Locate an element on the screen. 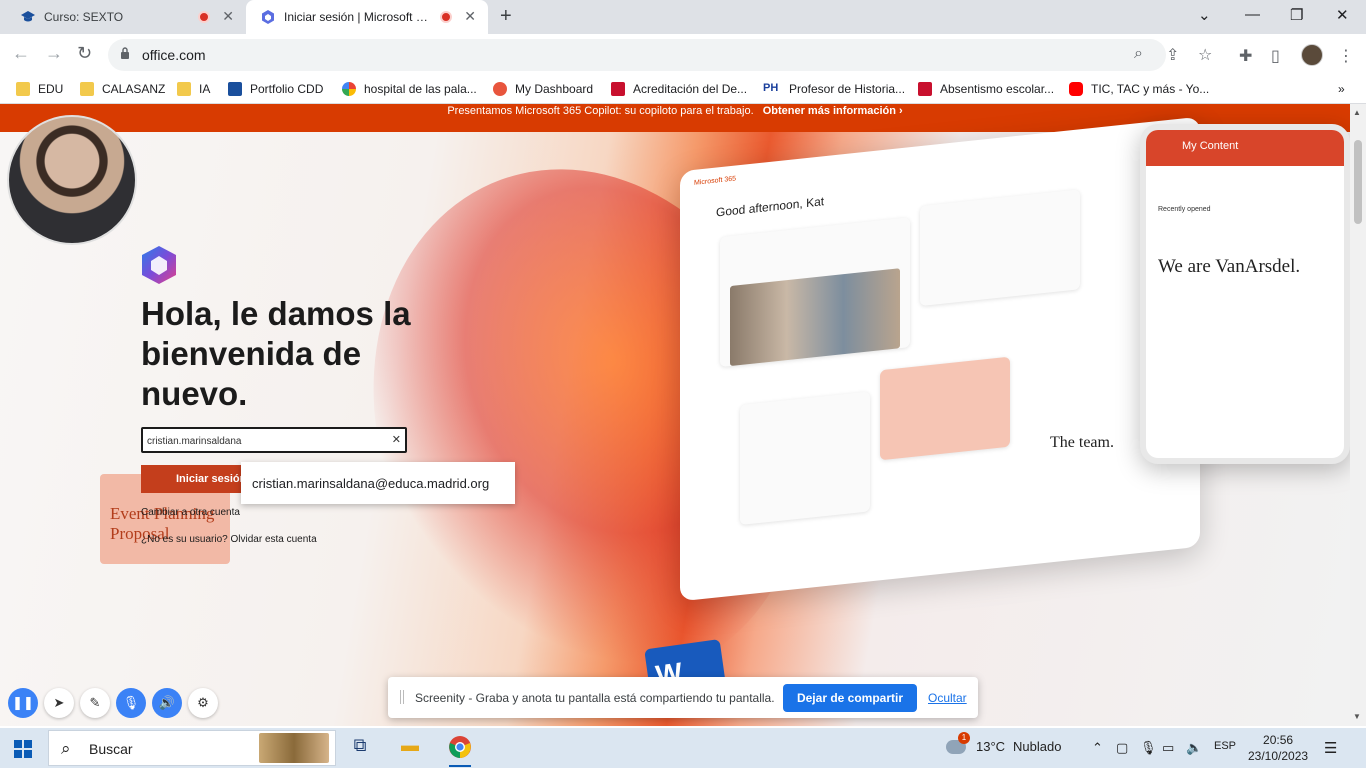  microphone-tray-icon: 🎙 is located at coordinates (1148, 748).